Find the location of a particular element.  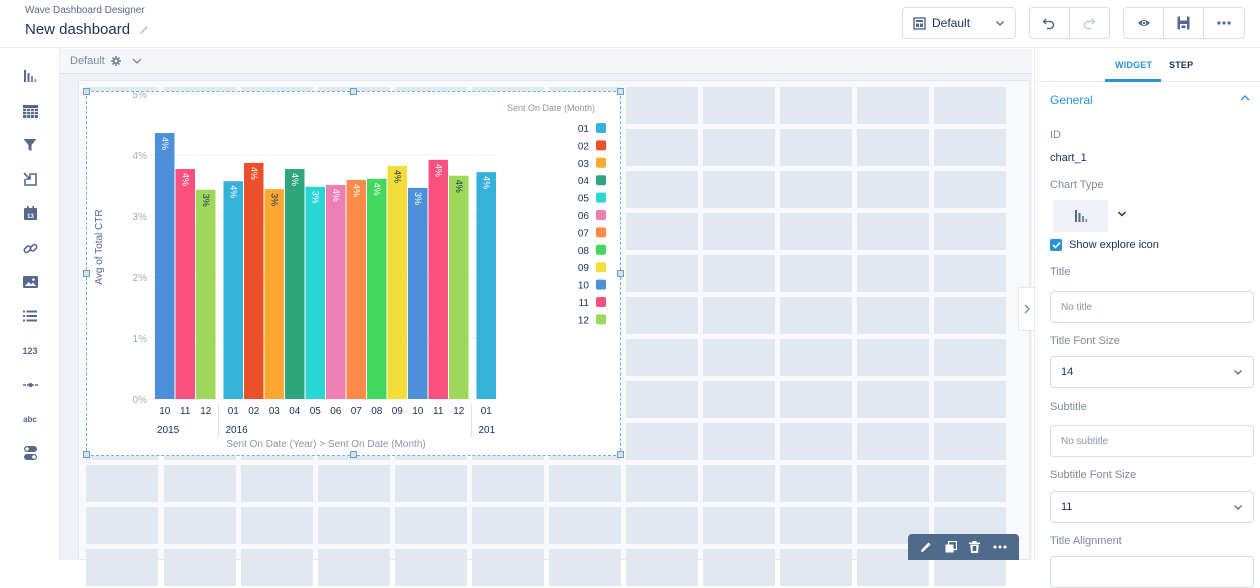

list-icon is located at coordinates (30, 316).